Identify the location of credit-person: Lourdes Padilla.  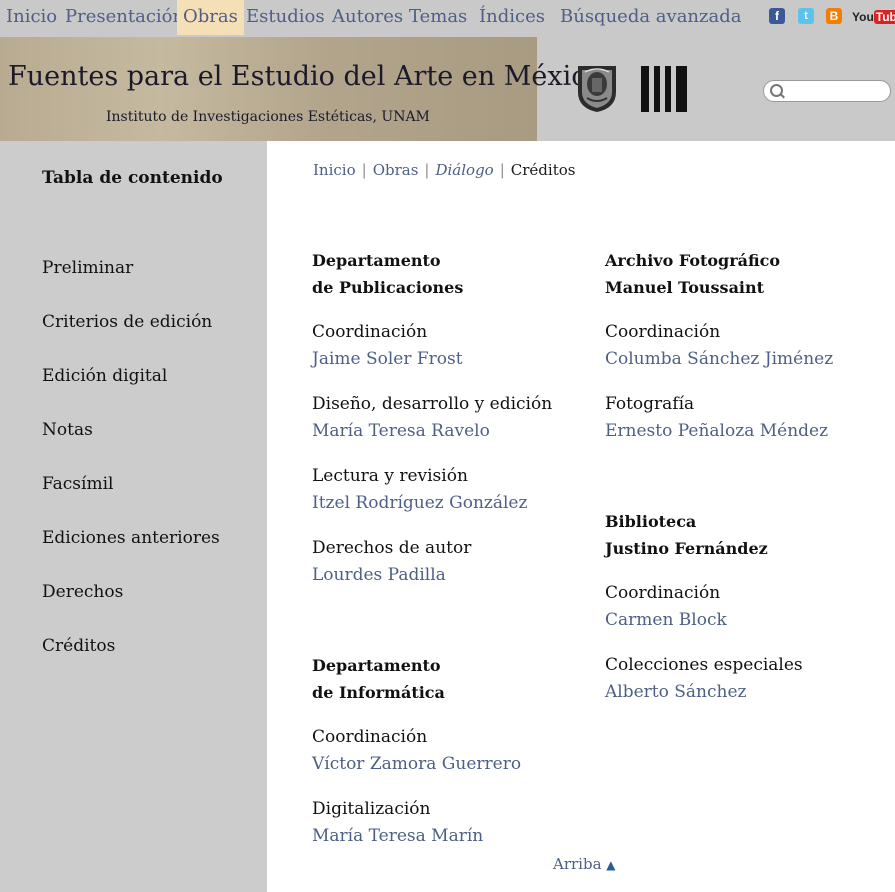
(391, 575).